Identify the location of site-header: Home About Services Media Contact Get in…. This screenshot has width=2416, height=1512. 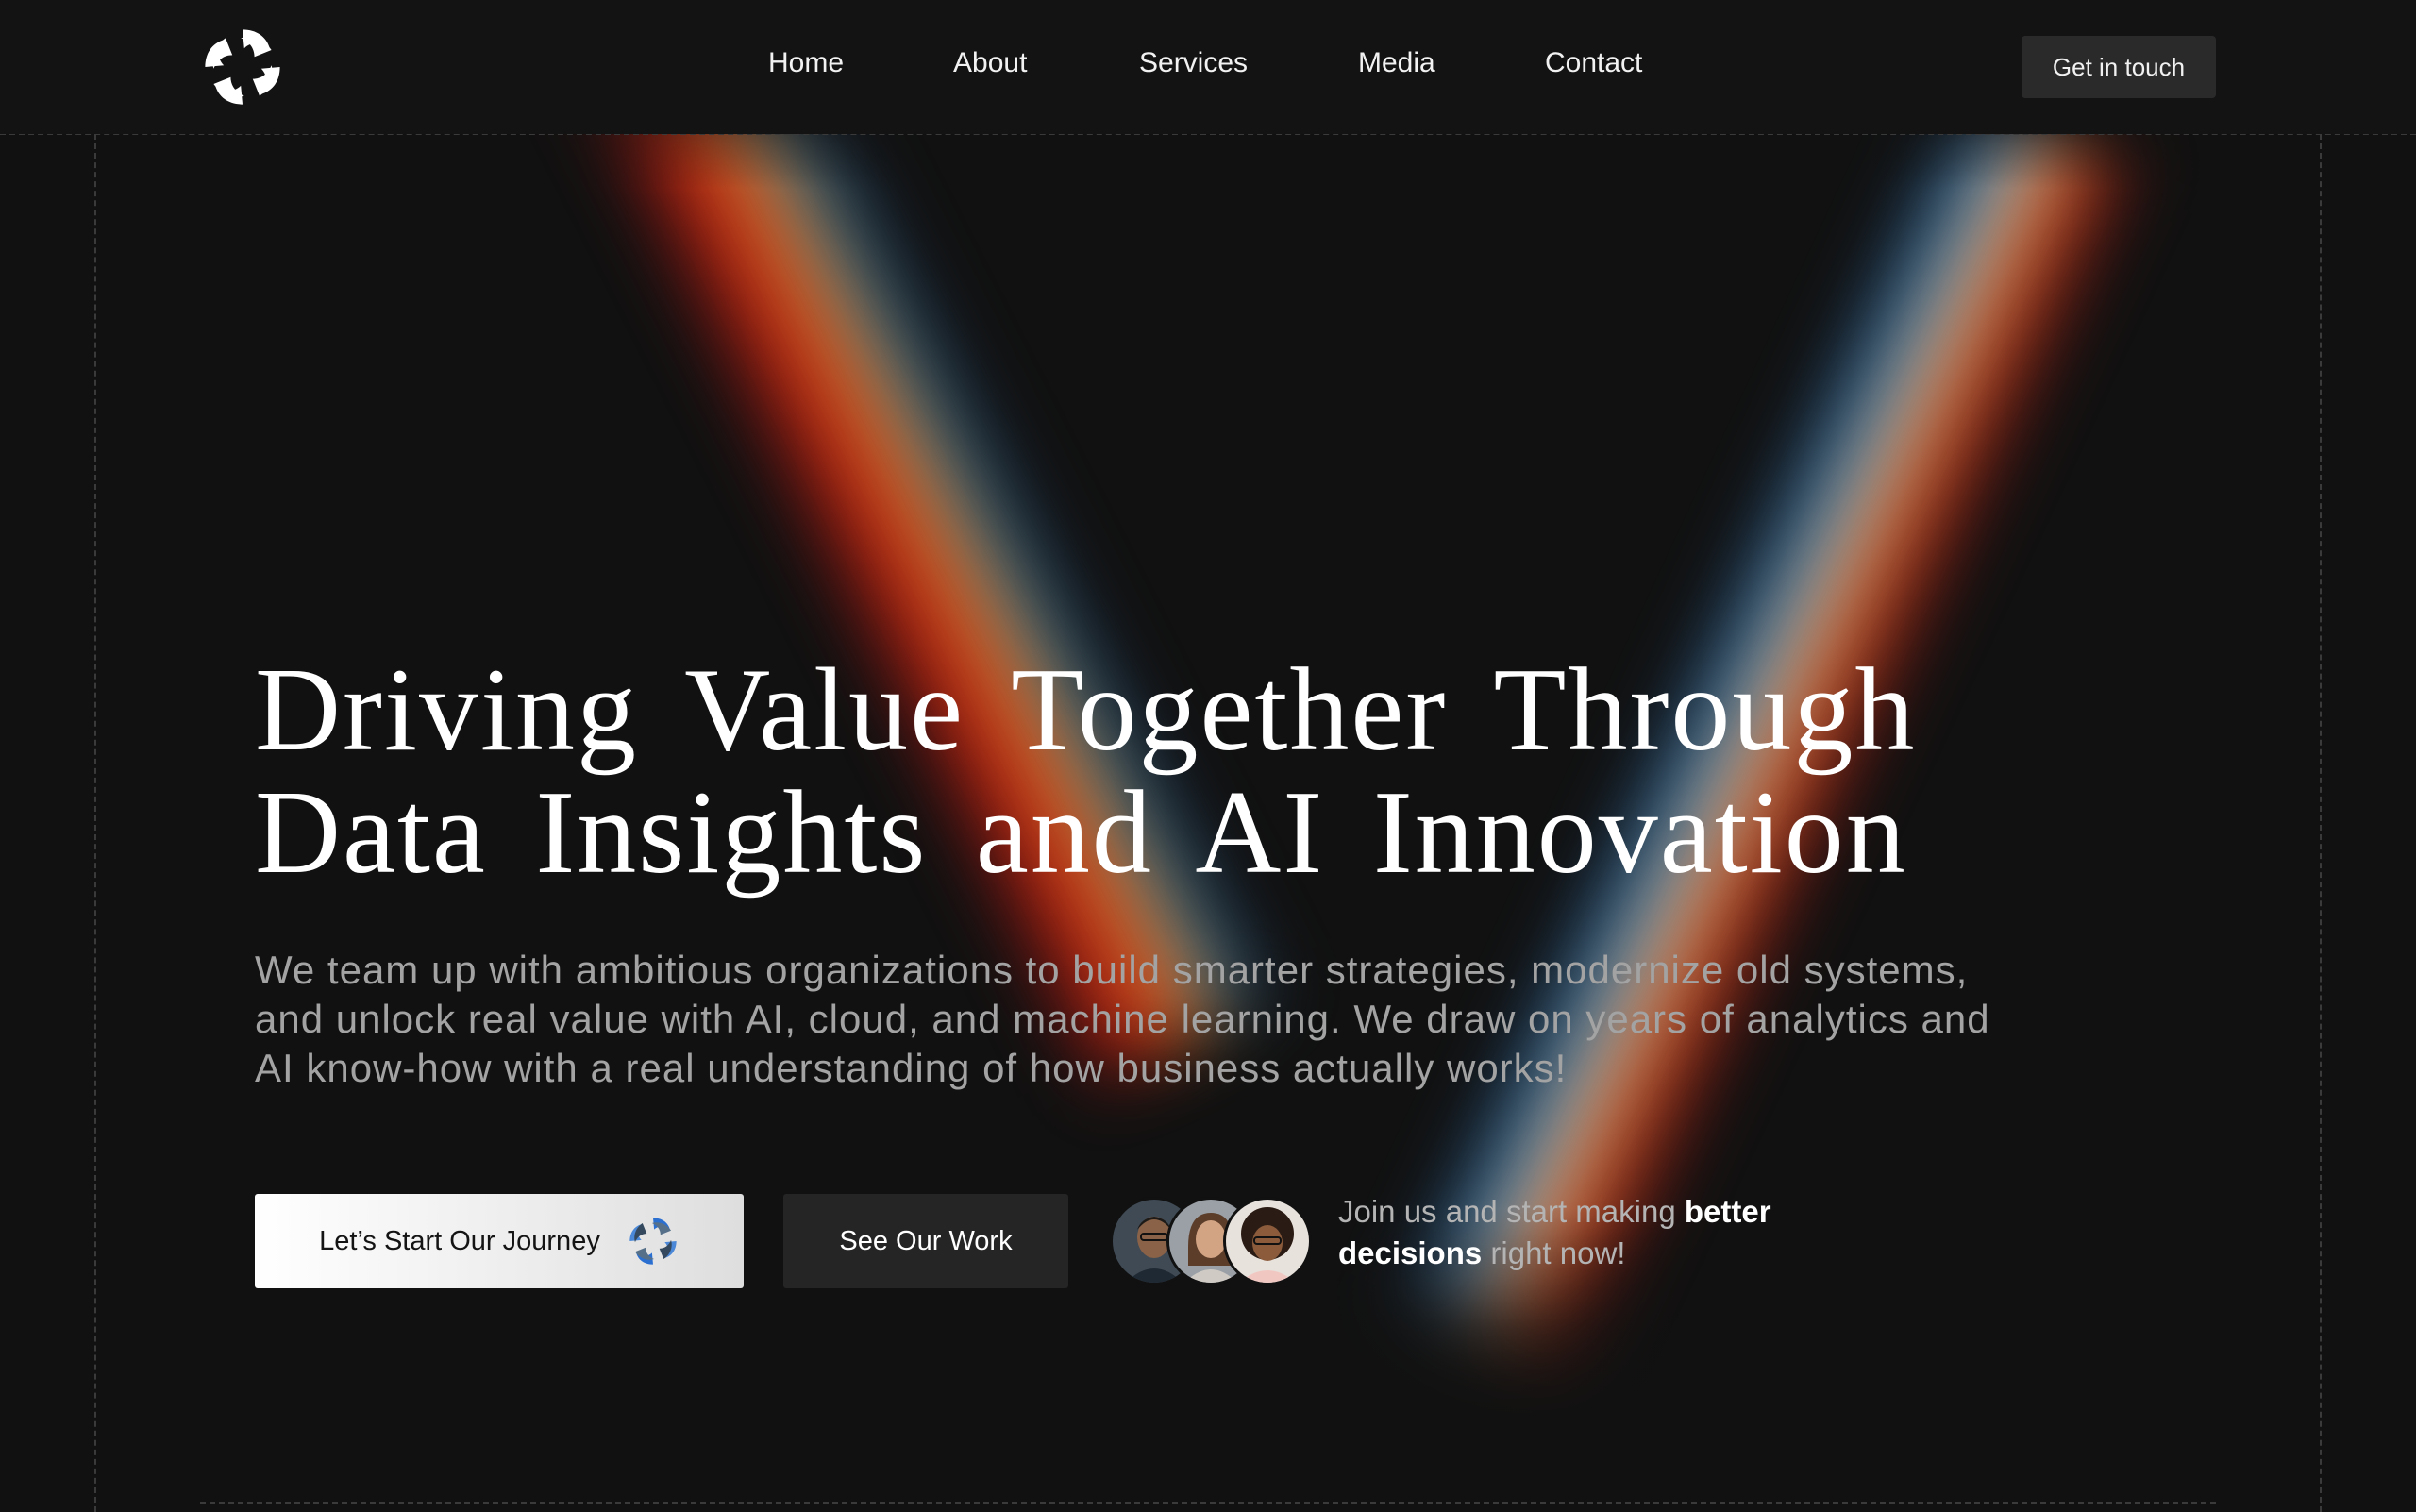
(1208, 67).